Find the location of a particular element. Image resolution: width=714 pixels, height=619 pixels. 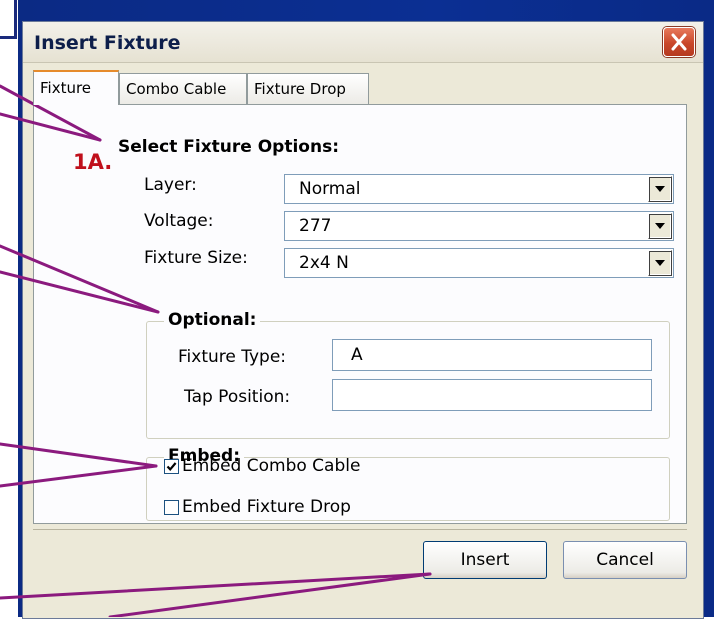

fixture-drop-check-box is located at coordinates (171, 507).